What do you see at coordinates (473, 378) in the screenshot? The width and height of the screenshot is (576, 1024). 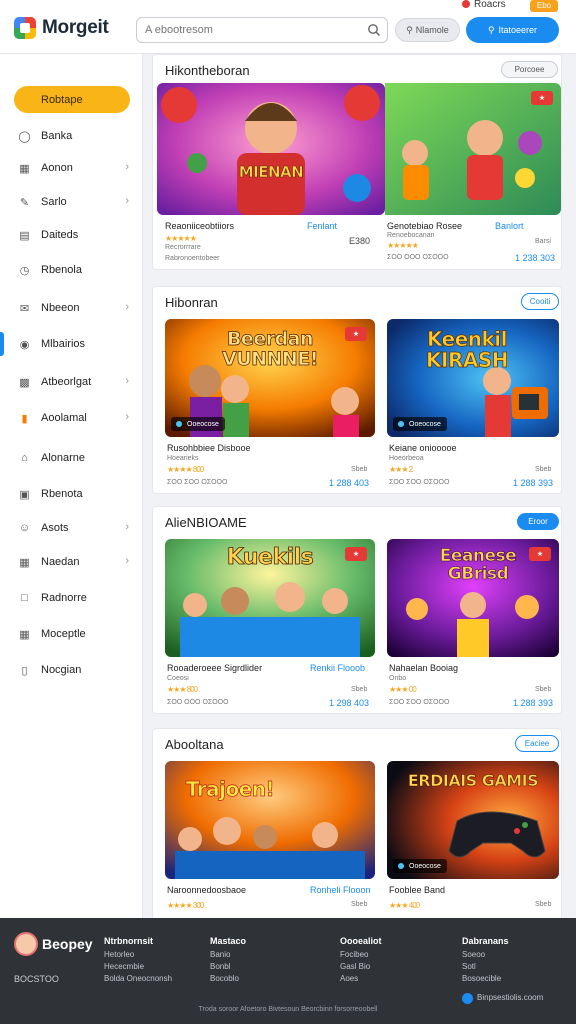 I see `game-thumbnail: Keenkil KIRASH Ooeocose` at bounding box center [473, 378].